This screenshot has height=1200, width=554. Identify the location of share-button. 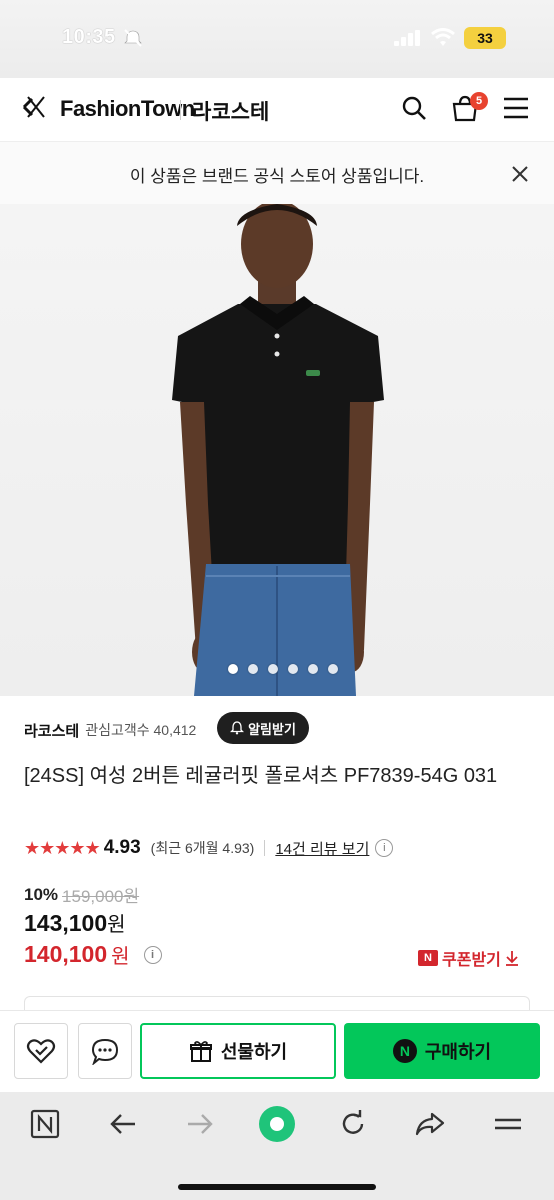
(430, 1124).